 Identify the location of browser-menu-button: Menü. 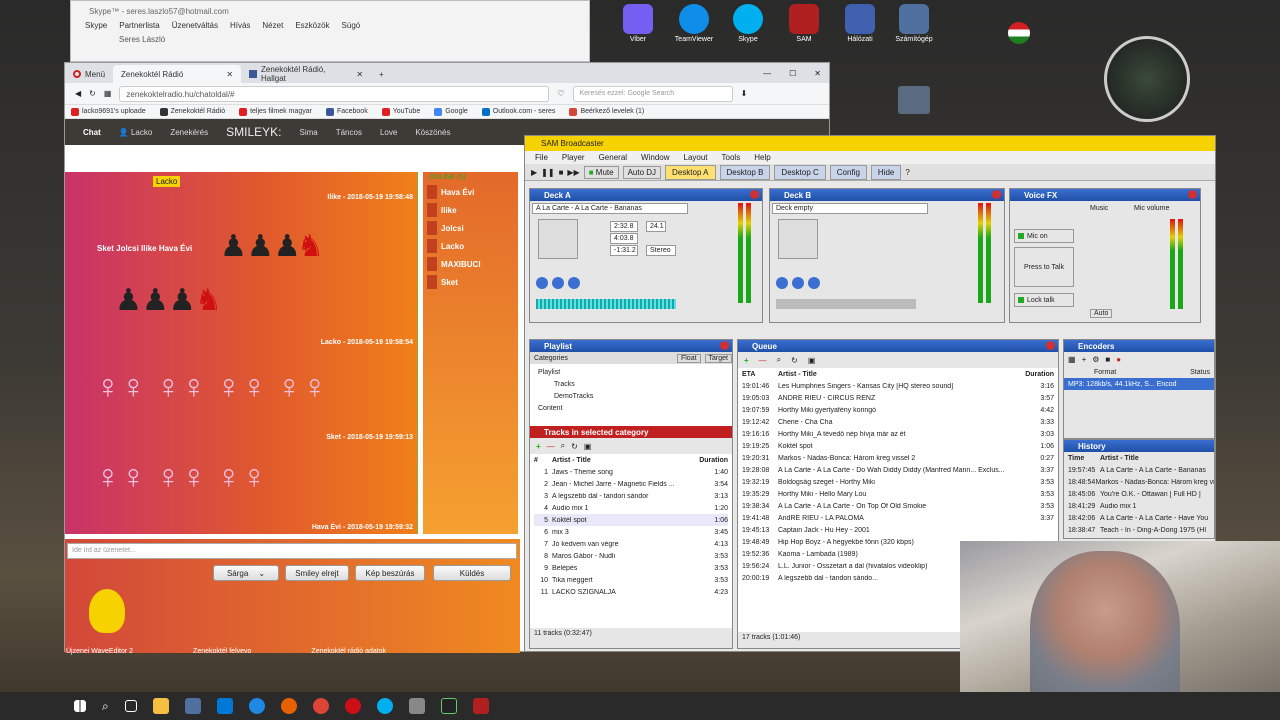
(89, 74).